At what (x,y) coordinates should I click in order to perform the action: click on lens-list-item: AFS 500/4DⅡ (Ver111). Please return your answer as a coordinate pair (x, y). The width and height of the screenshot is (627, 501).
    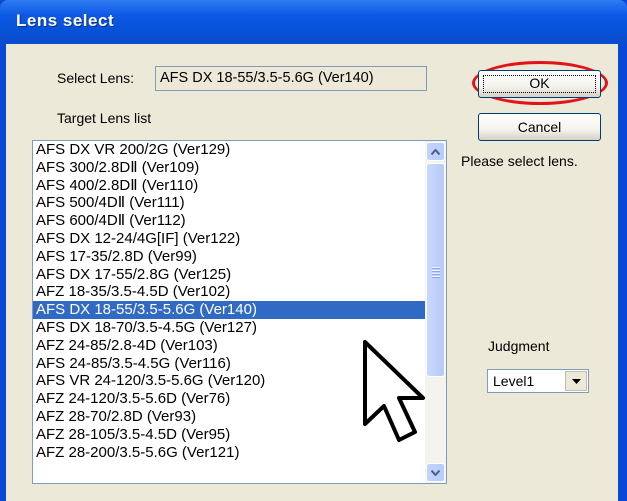
    Looking at the image, I should click on (229, 203).